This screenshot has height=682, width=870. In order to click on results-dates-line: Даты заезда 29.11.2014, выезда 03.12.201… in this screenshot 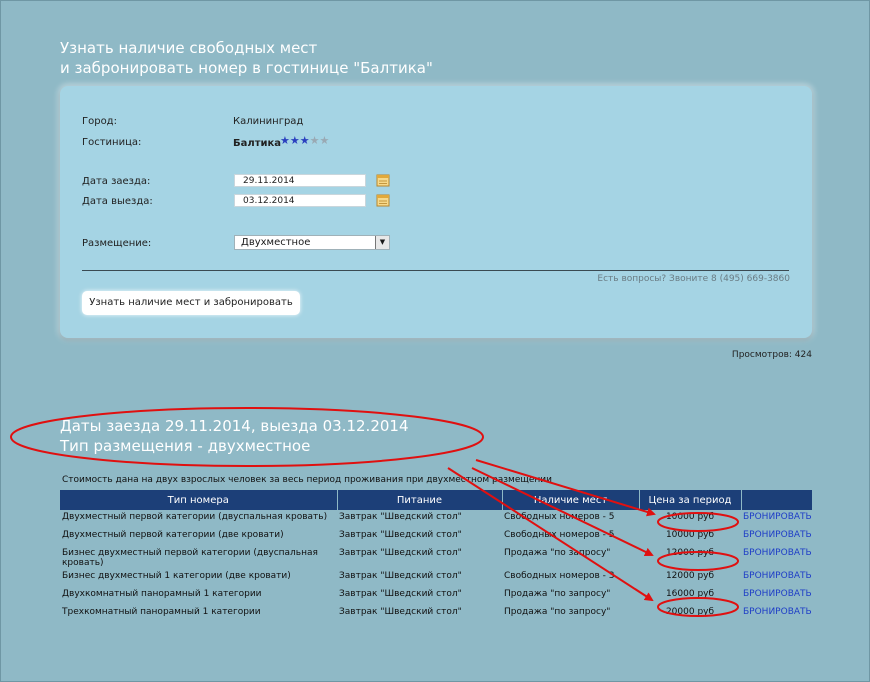, I will do `click(234, 426)`.